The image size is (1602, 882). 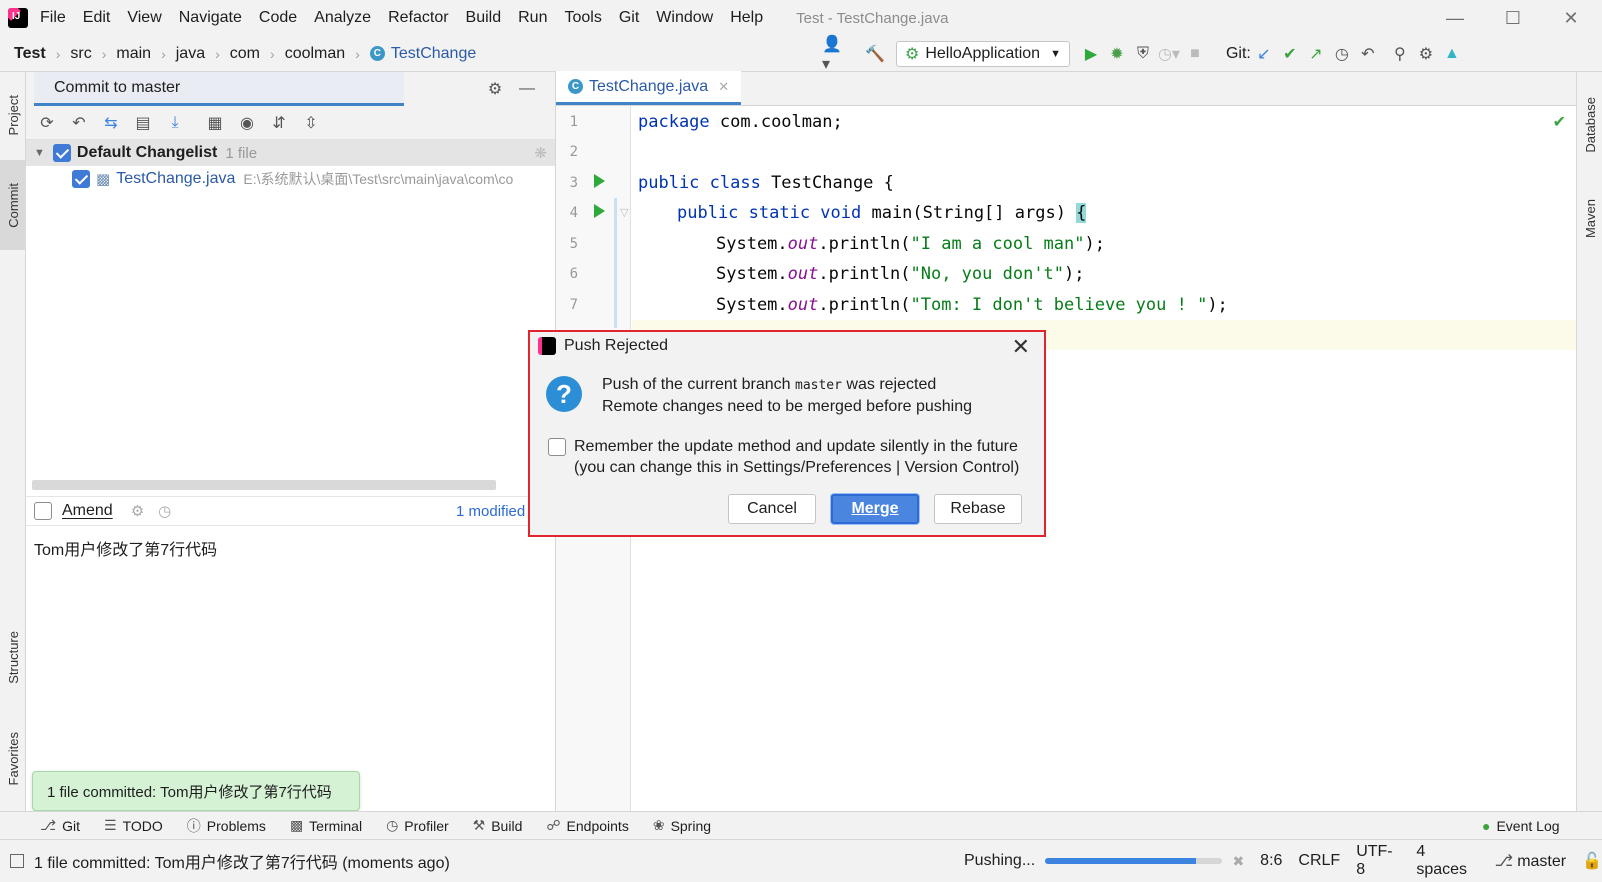 What do you see at coordinates (599, 181) in the screenshot?
I see `run-class-gutter-icon` at bounding box center [599, 181].